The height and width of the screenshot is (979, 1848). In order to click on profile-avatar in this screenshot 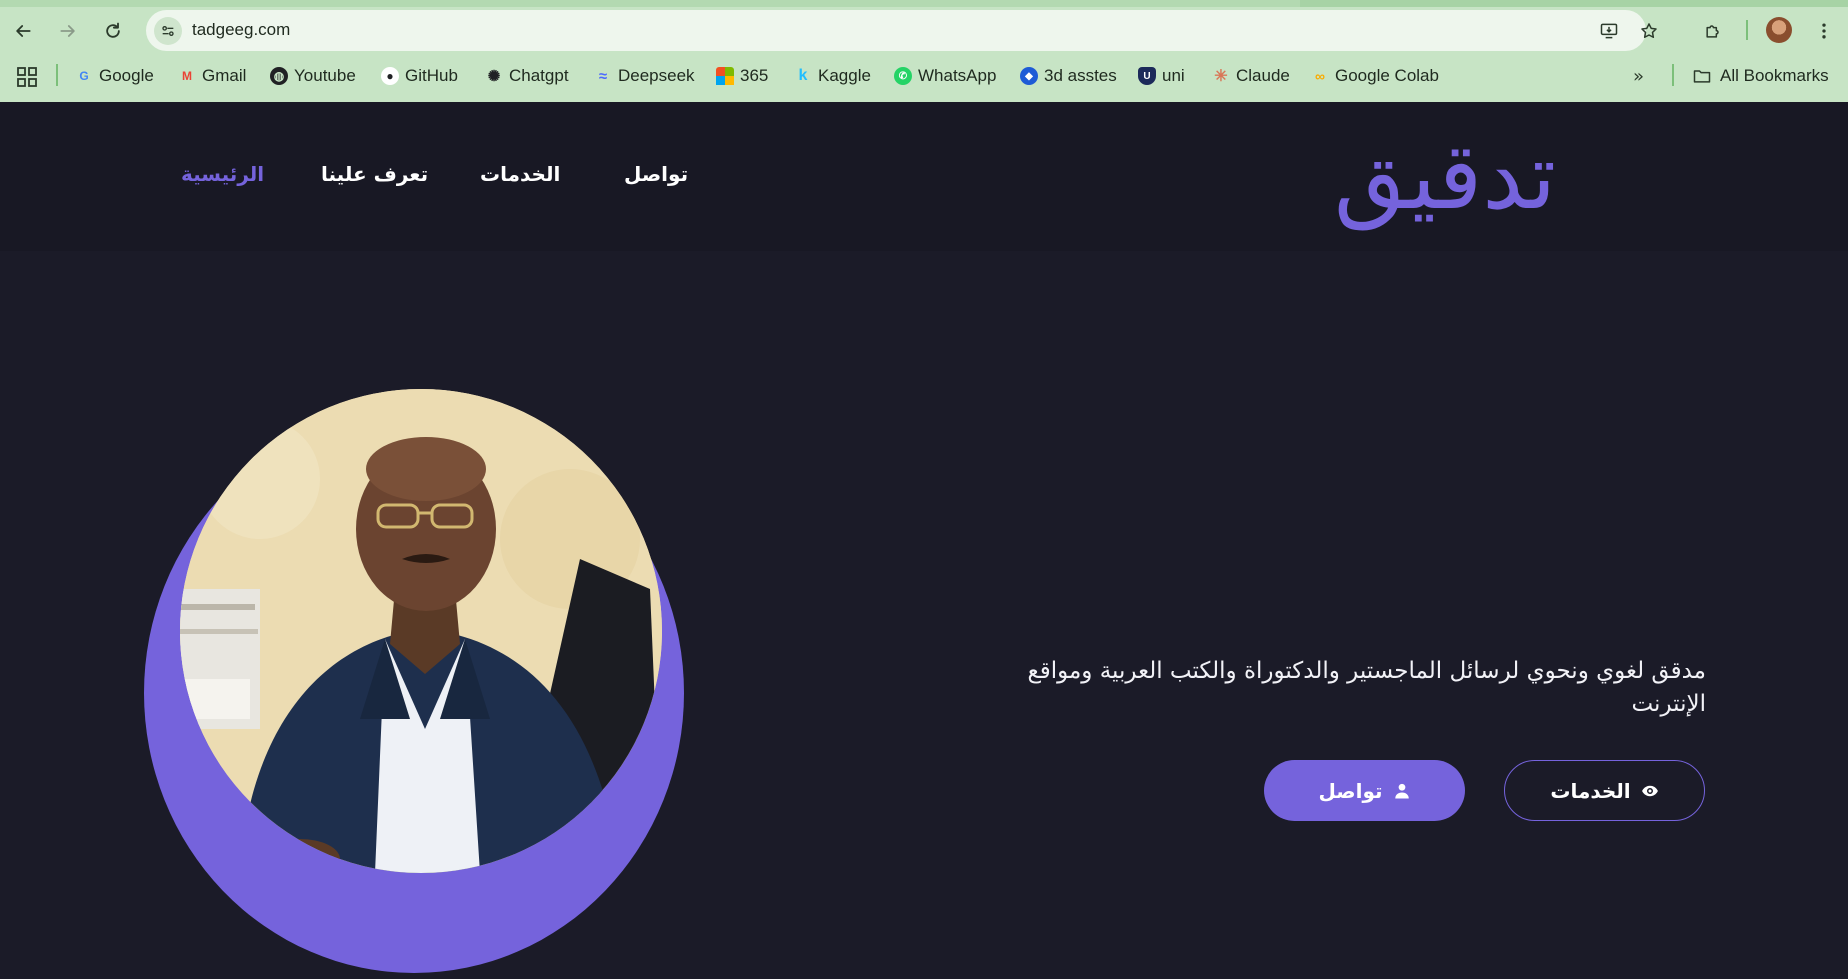, I will do `click(1779, 30)`.